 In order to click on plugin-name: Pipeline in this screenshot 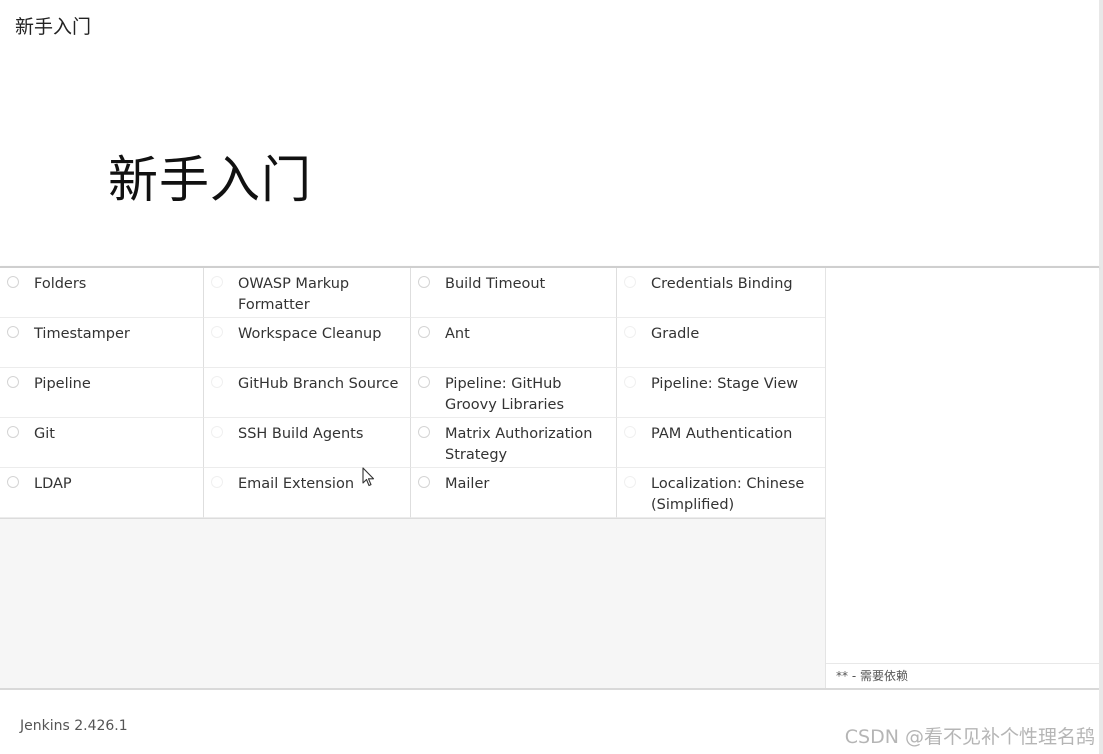, I will do `click(62, 384)`.